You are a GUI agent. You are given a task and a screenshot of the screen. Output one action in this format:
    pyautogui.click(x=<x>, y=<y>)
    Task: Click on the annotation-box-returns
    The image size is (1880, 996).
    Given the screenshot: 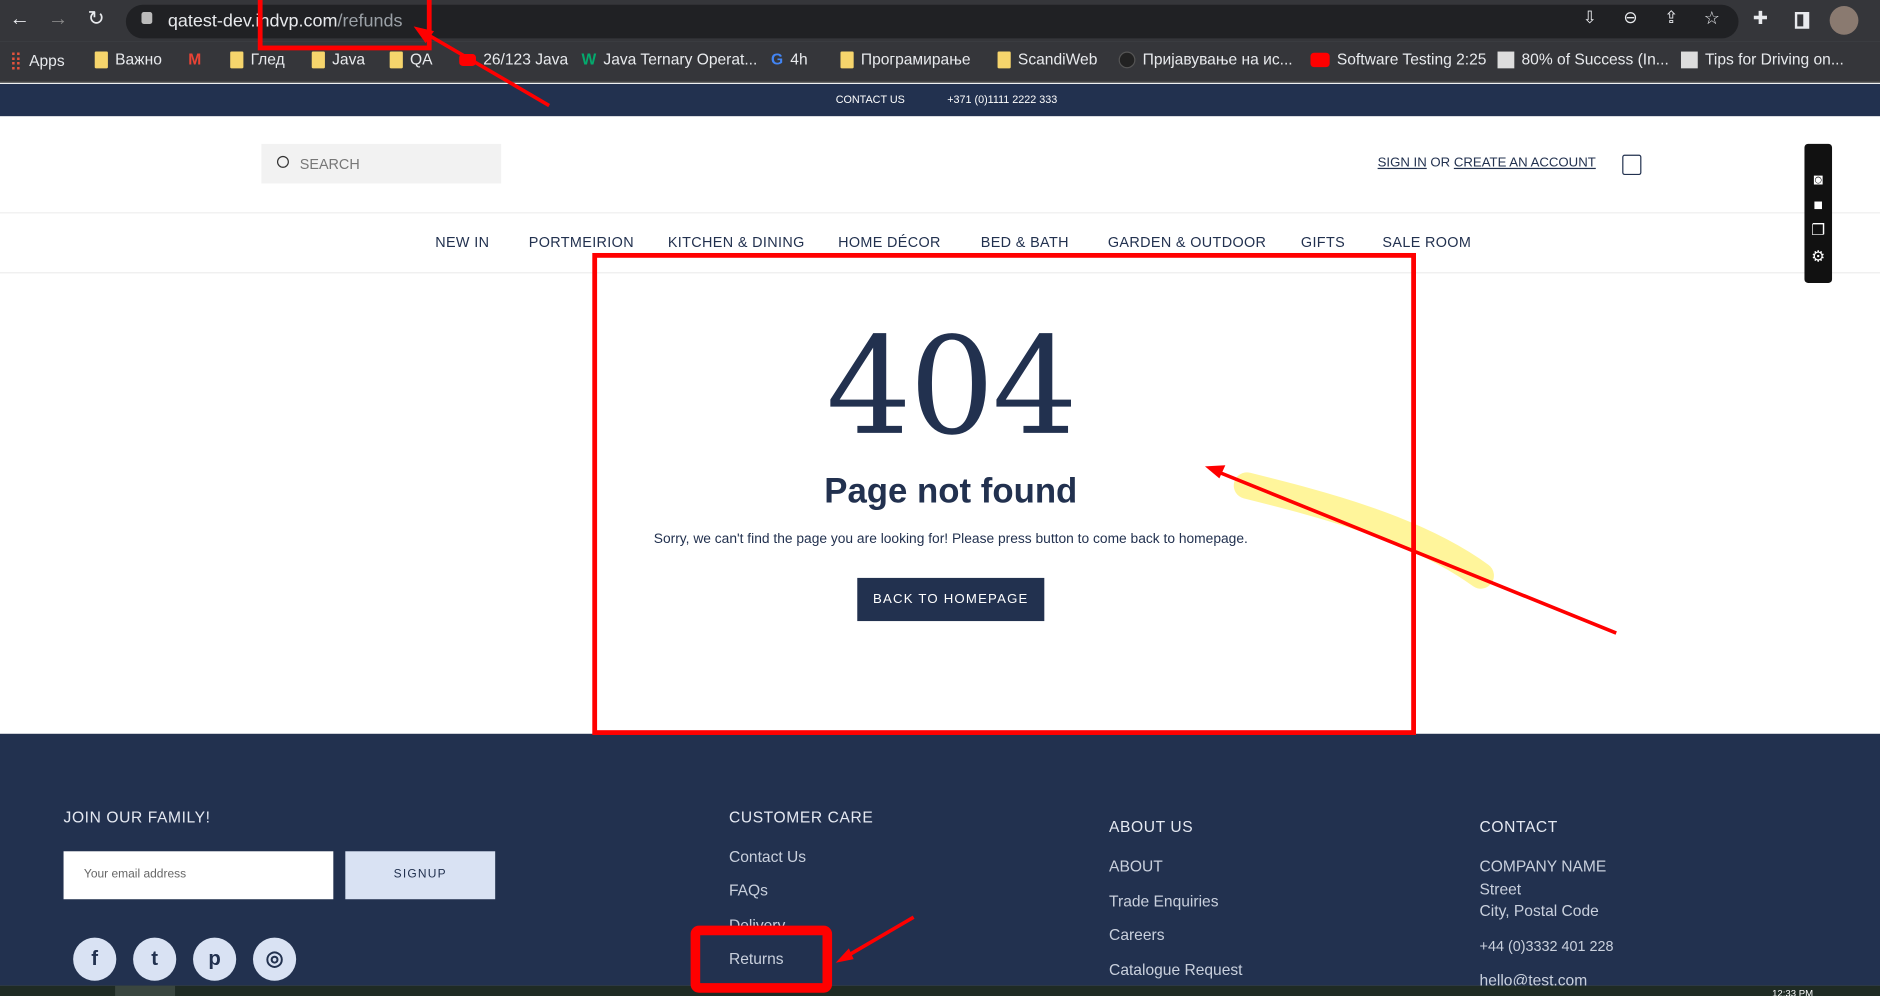 What is the action you would take?
    pyautogui.click(x=761, y=959)
    